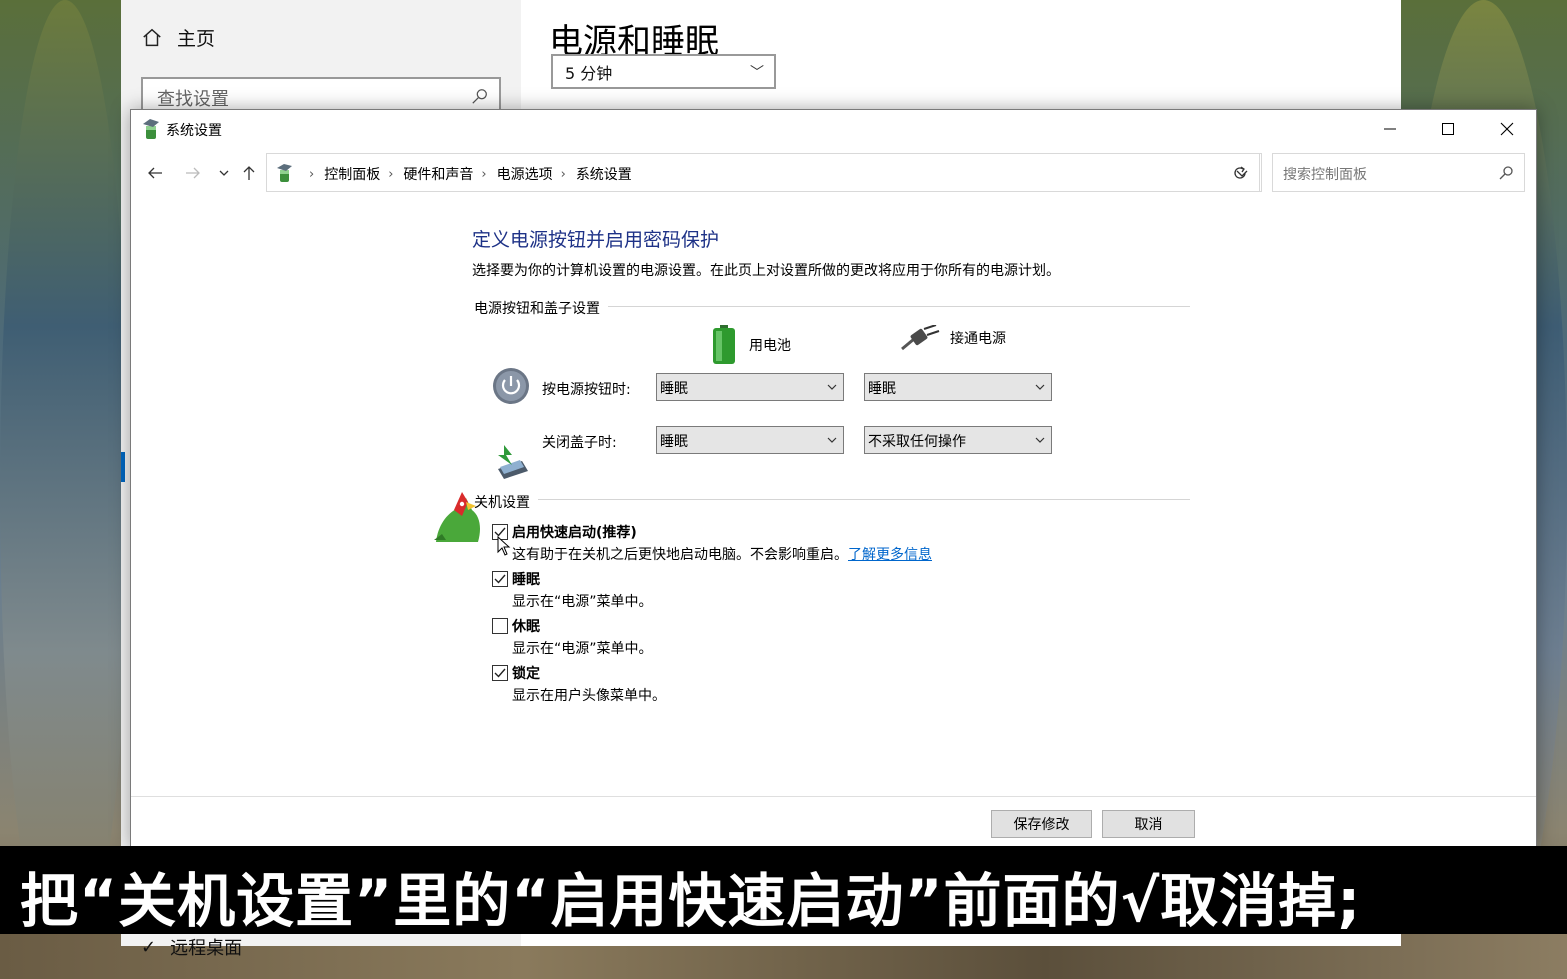 This screenshot has width=1567, height=979. I want to click on maximize-button, so click(1448, 129).